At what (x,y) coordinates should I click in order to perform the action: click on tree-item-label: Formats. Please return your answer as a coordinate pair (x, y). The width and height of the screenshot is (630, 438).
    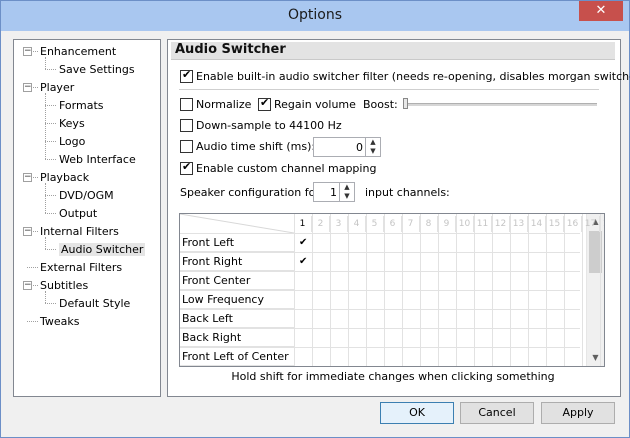
    Looking at the image, I should click on (81, 105).